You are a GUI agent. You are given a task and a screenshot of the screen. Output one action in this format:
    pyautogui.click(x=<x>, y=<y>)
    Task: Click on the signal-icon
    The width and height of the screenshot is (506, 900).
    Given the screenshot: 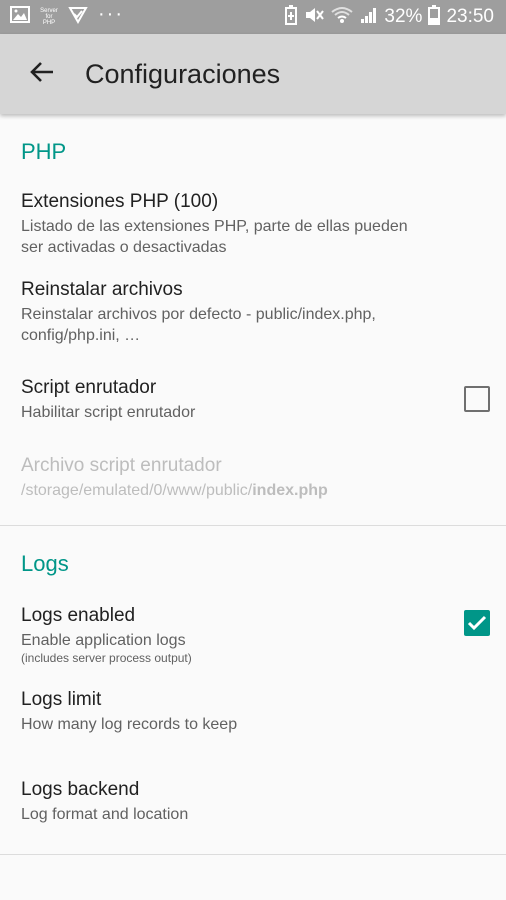 What is the action you would take?
    pyautogui.click(x=369, y=17)
    